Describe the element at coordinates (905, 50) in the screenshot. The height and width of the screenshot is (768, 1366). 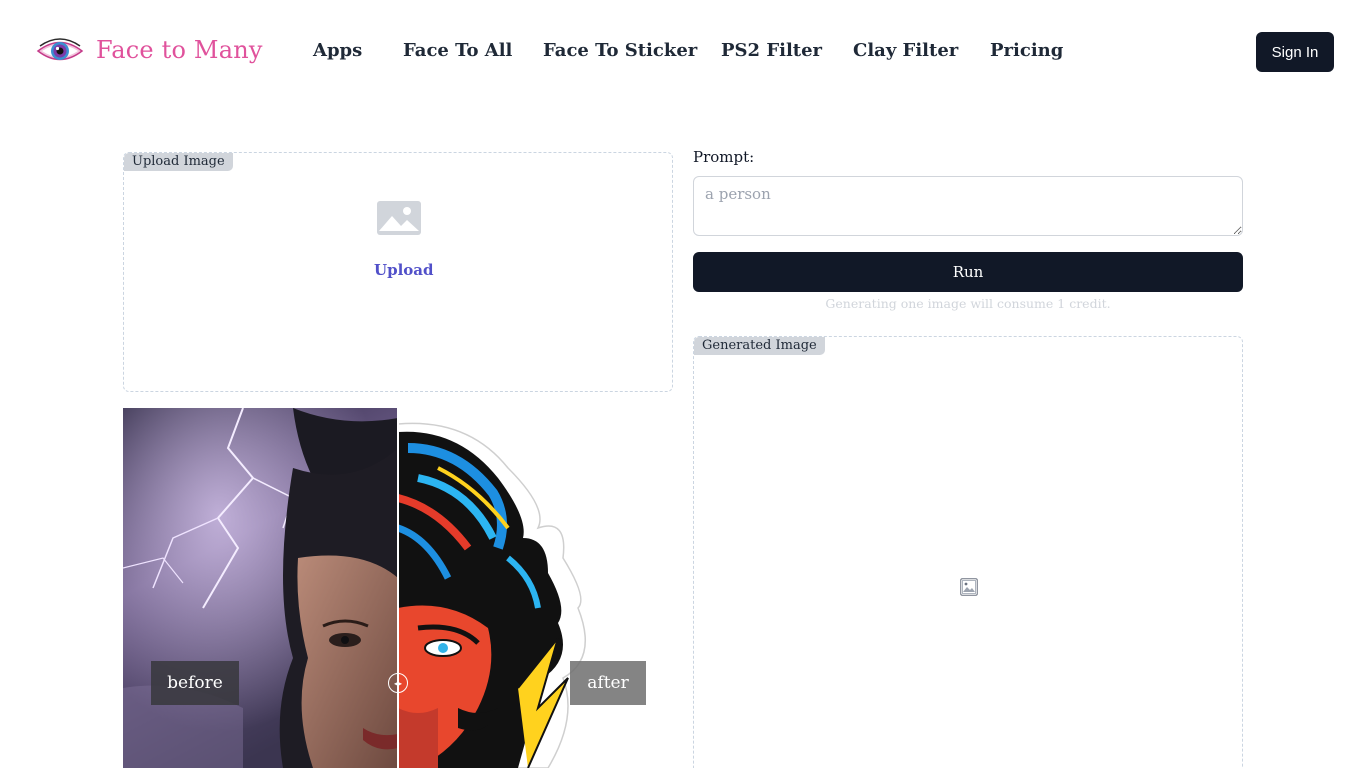
I see `nav-clay-filter: Clay Filter` at that location.